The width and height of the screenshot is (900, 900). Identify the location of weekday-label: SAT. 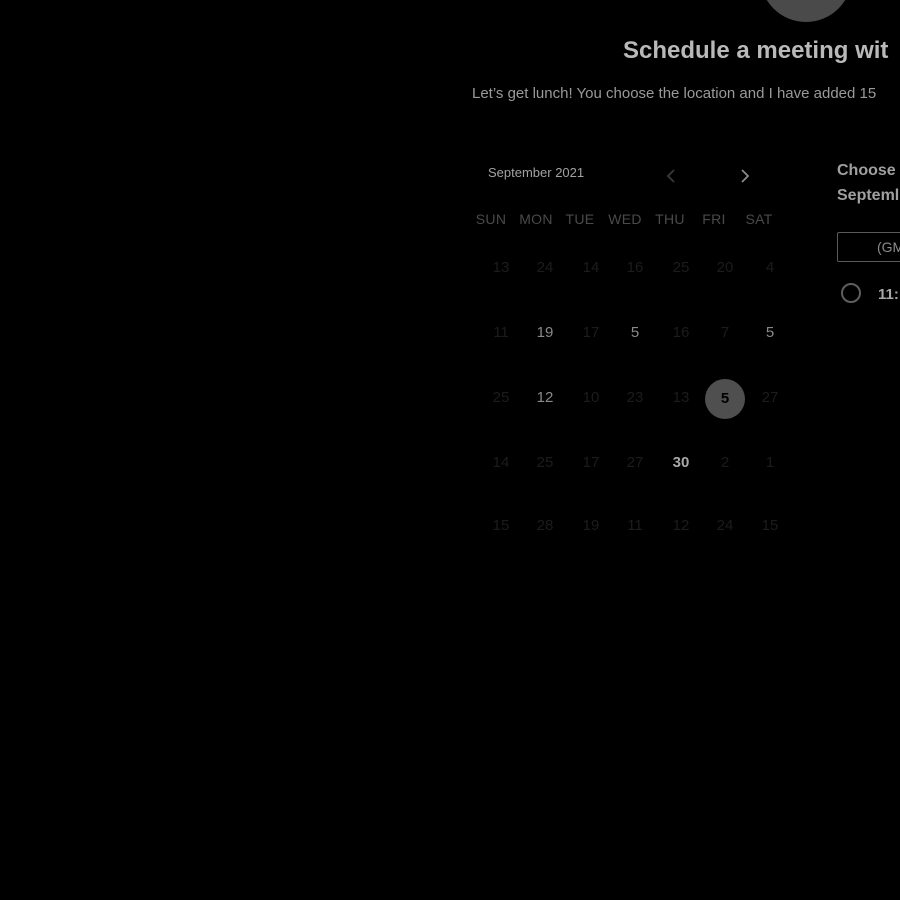
(759, 219).